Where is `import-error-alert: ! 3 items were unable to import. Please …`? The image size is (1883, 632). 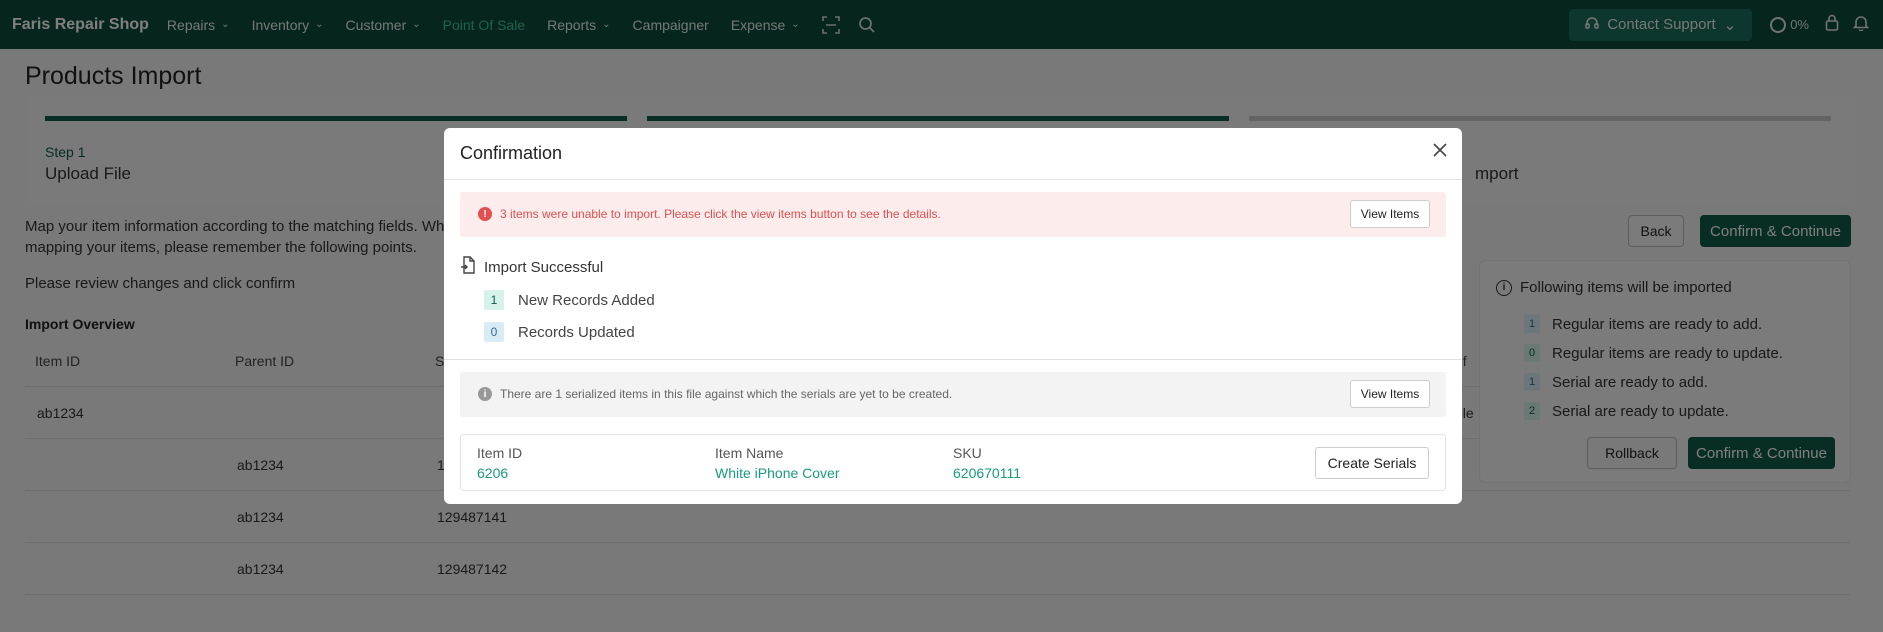 import-error-alert: ! 3 items were unable to import. Please … is located at coordinates (953, 214).